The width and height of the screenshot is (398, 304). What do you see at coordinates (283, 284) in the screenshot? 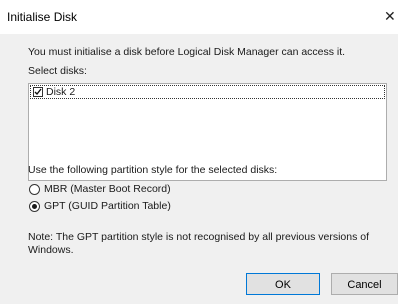
I see `ok-button: OK` at bounding box center [283, 284].